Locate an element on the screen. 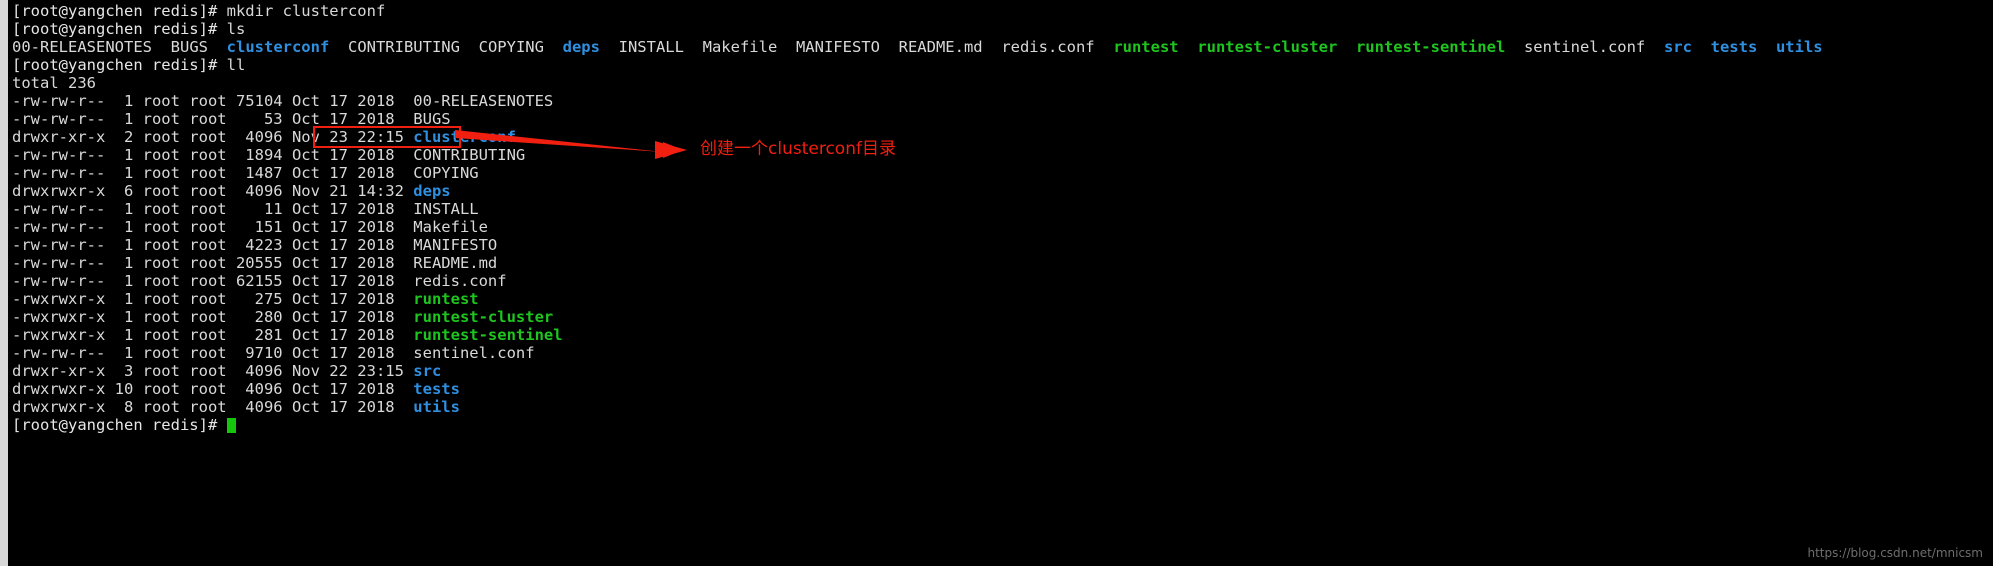 The image size is (1993, 566). ls-entry: Makefile is located at coordinates (740, 47).